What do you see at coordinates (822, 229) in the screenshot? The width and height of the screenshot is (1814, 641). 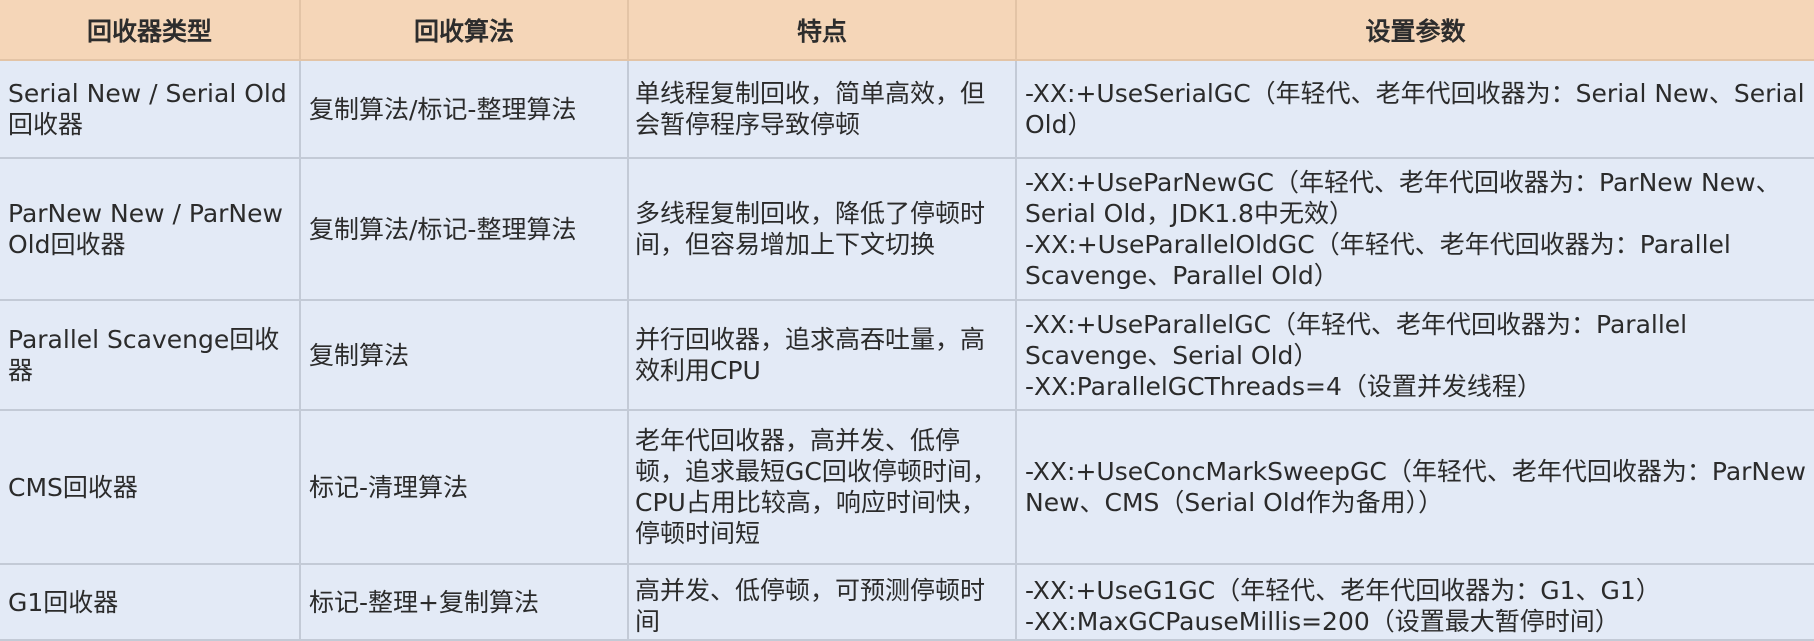 I see `cell-feature: 多线程复制回收，降低了停顿时间，但容易增加上下文切换` at bounding box center [822, 229].